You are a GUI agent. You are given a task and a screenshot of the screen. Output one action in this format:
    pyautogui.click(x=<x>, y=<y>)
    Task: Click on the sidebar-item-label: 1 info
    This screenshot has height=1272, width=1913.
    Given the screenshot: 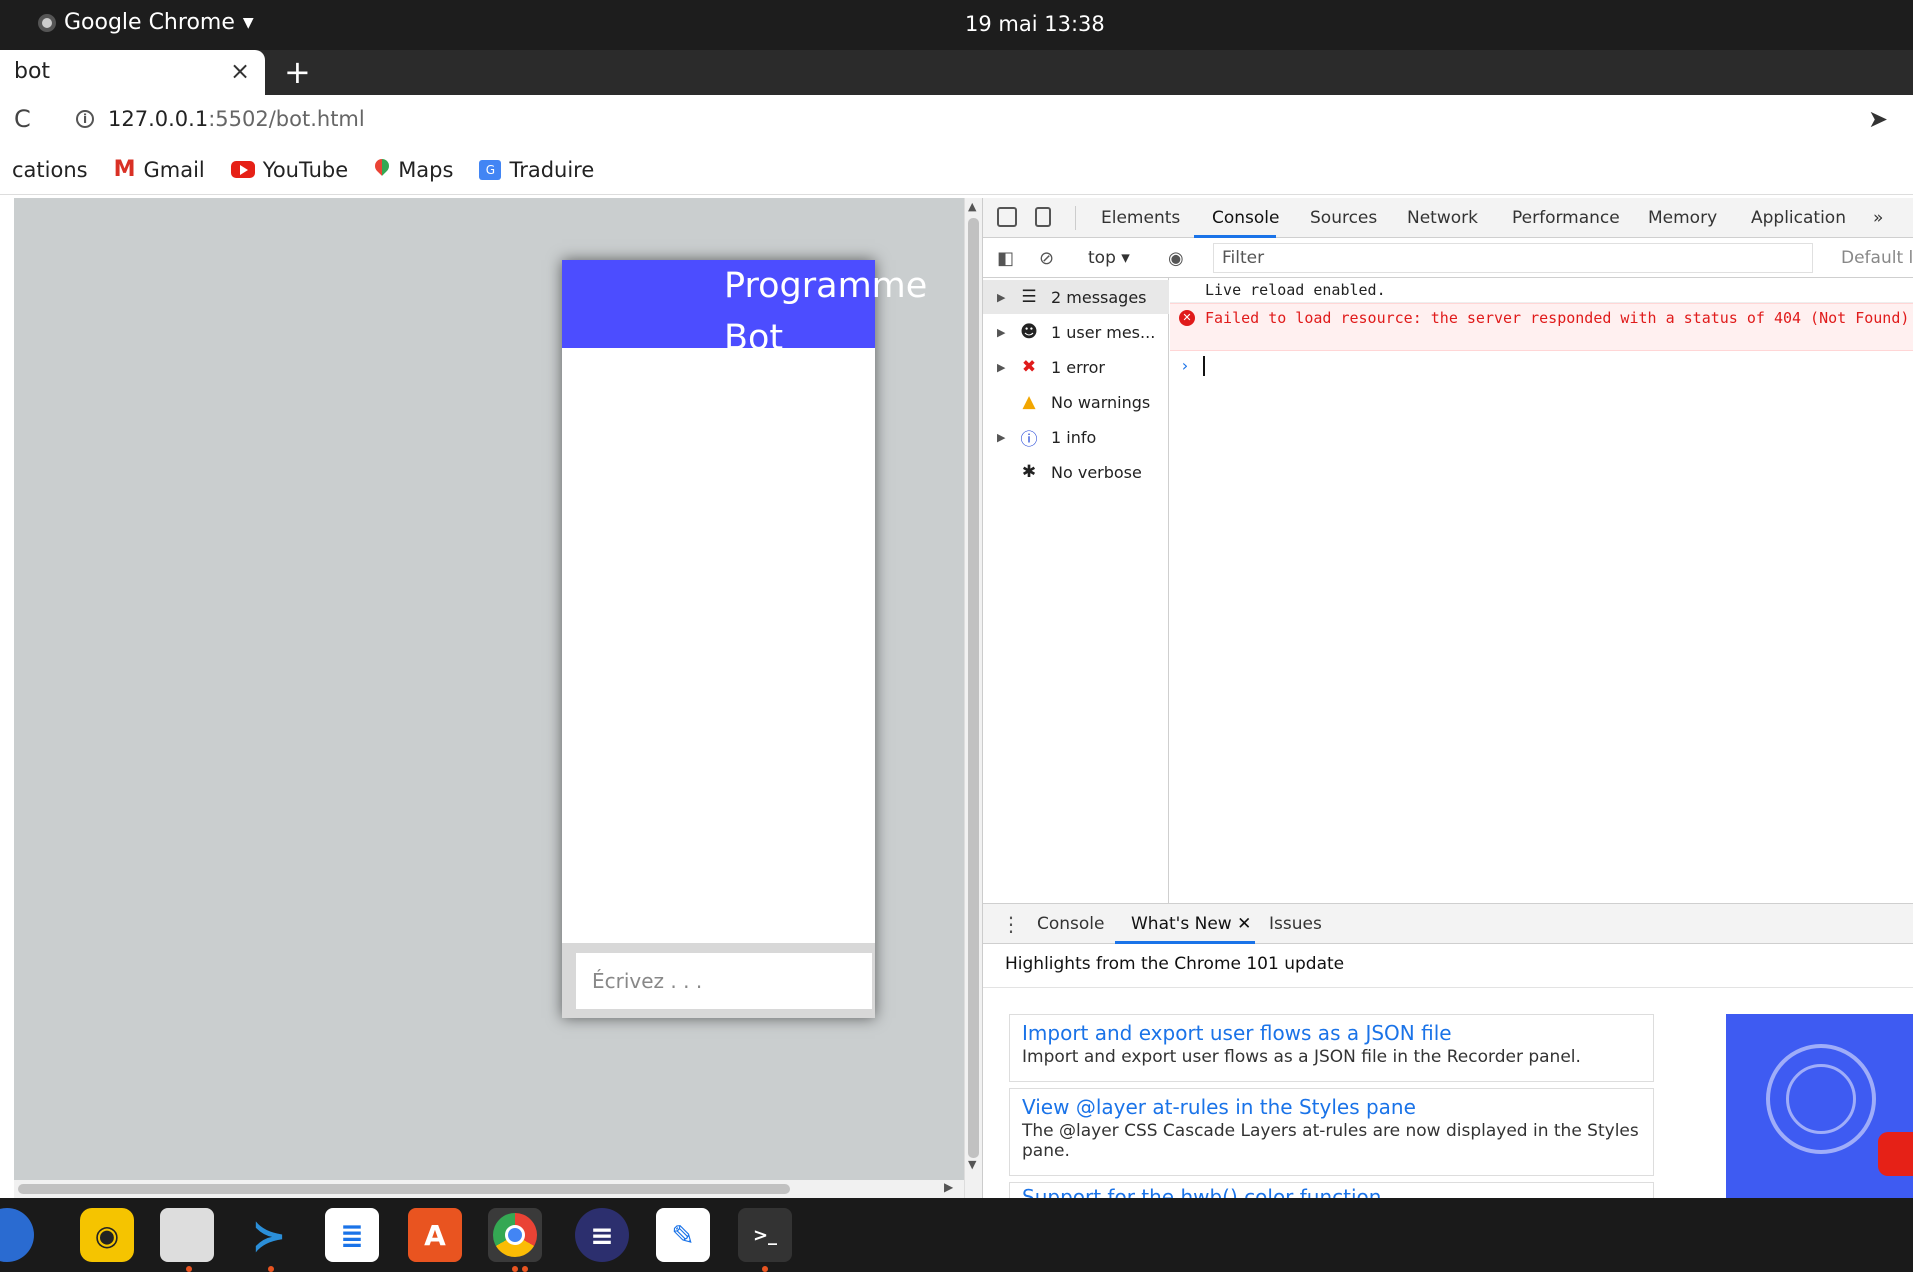 What is the action you would take?
    pyautogui.click(x=1074, y=437)
    